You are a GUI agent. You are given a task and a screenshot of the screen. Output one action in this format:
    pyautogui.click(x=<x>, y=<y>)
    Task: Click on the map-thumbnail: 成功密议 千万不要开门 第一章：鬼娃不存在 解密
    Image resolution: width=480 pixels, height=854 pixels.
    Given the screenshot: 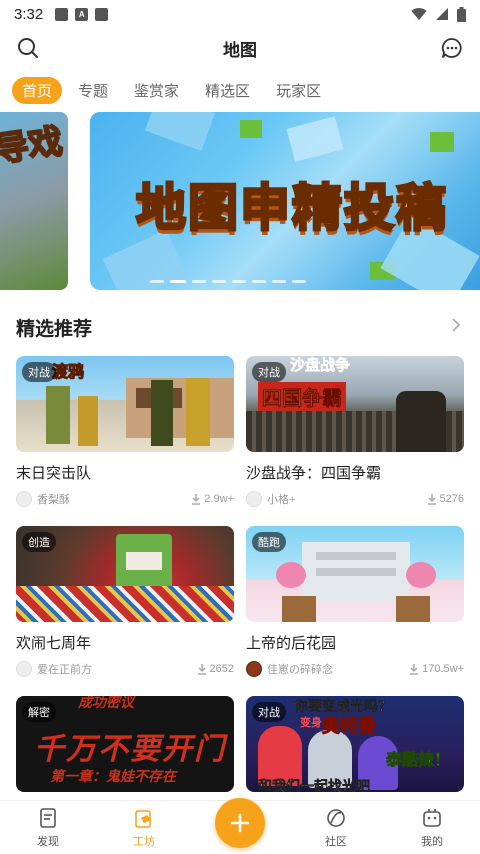 What is the action you would take?
    pyautogui.click(x=125, y=744)
    